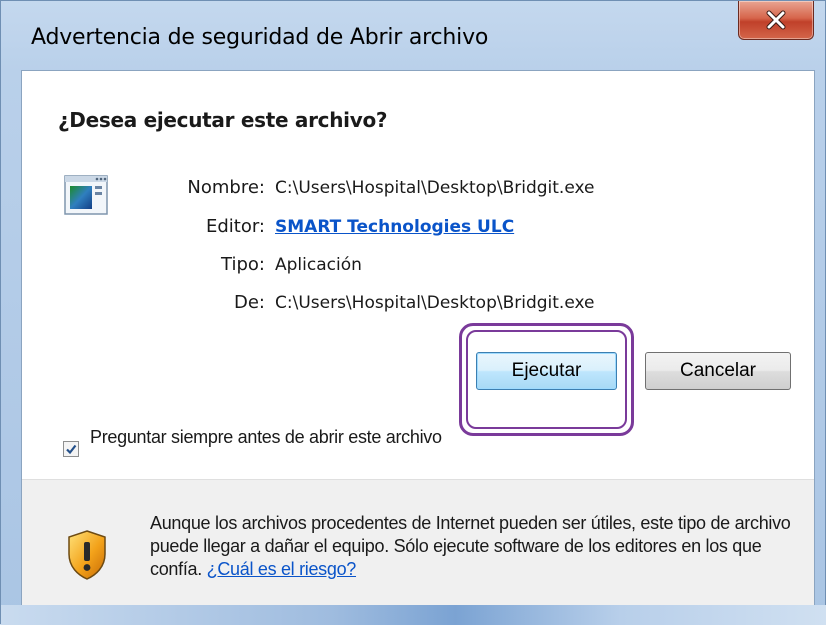  What do you see at coordinates (223, 120) in the screenshot?
I see `dialog-question: ¿Desea ejecutar este archivo?` at bounding box center [223, 120].